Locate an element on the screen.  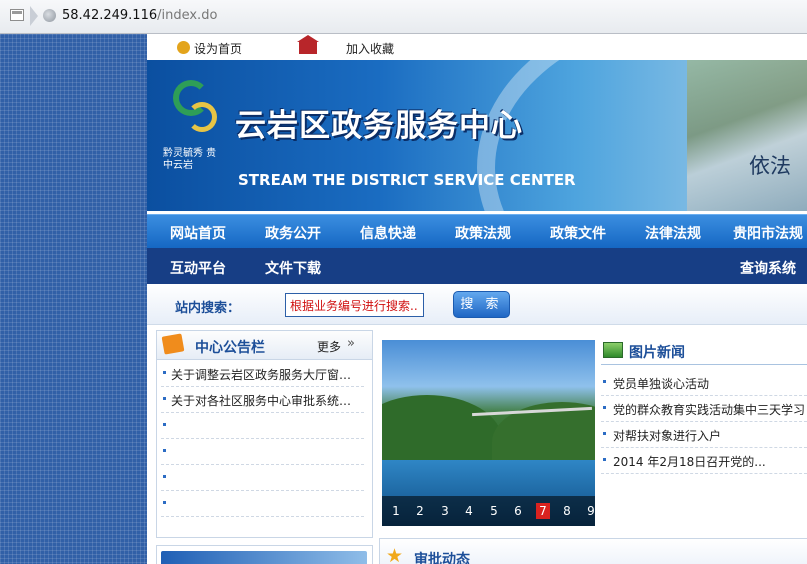
site-subtitle: STREAM THE DISTRICT SERVICE CENTER is located at coordinates (407, 180).